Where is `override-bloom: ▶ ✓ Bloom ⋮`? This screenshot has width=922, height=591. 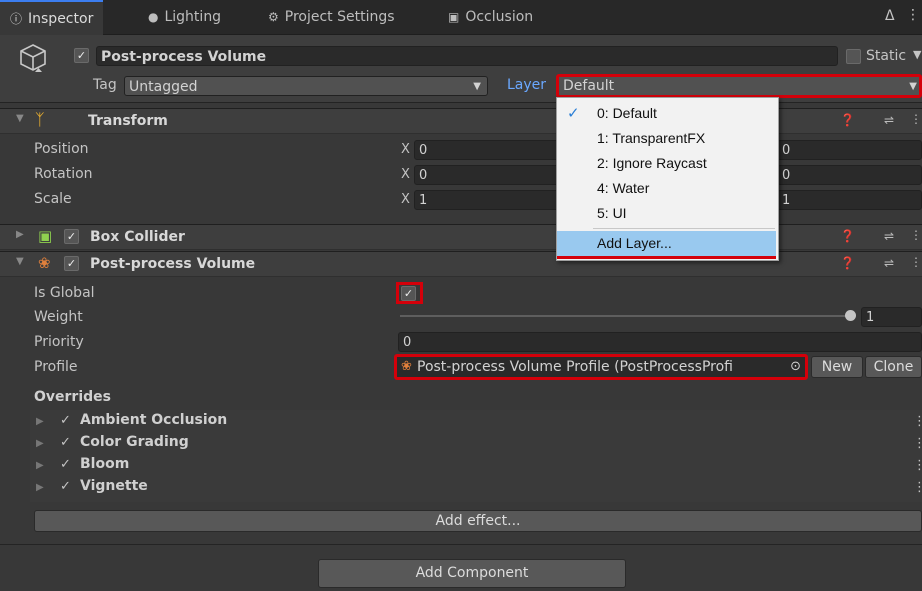 override-bloom: ▶ ✓ Bloom ⋮ is located at coordinates (476, 467).